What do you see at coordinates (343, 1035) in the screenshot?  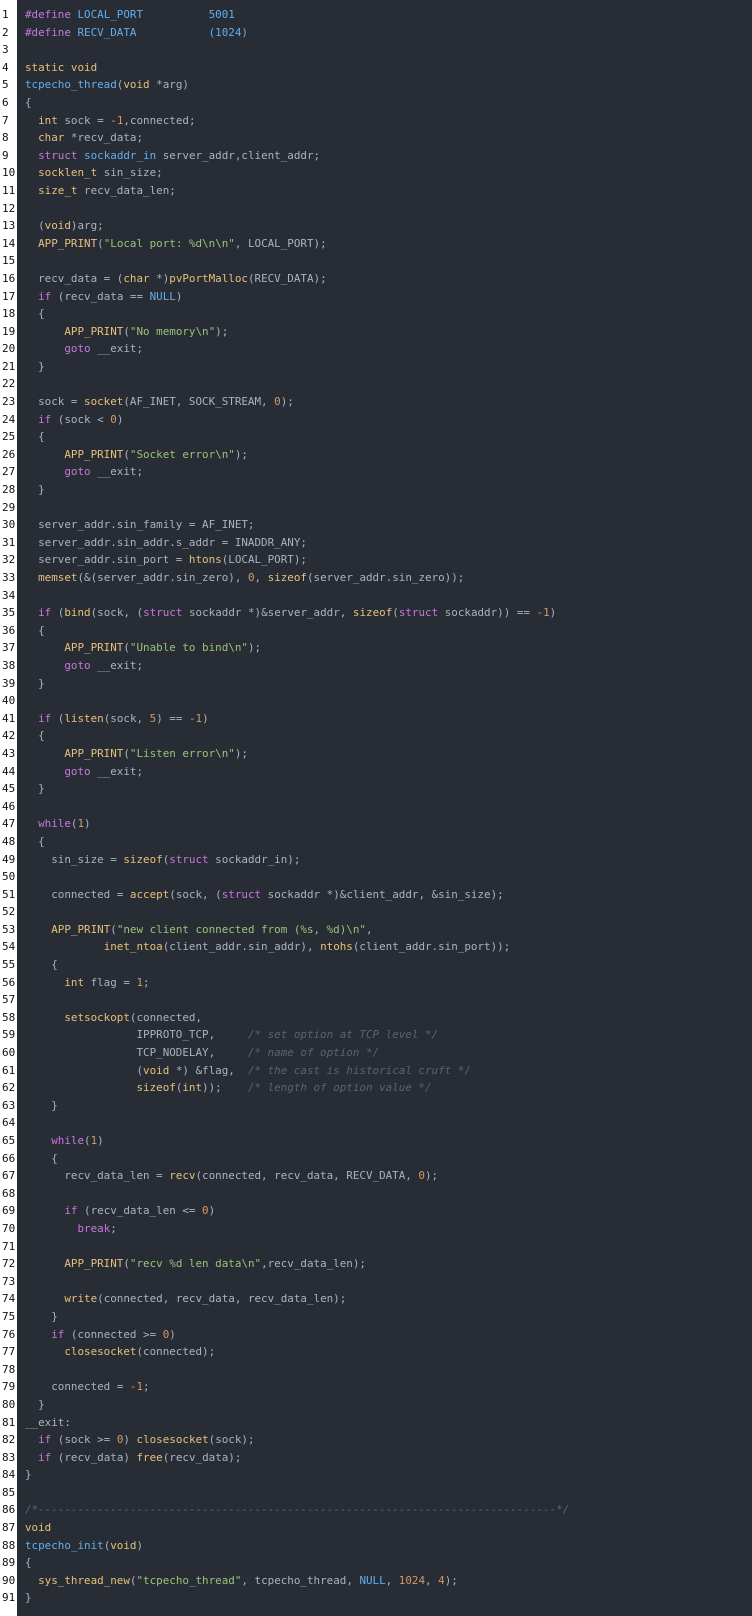 I see `code-token: /* set option at TCP level */` at bounding box center [343, 1035].